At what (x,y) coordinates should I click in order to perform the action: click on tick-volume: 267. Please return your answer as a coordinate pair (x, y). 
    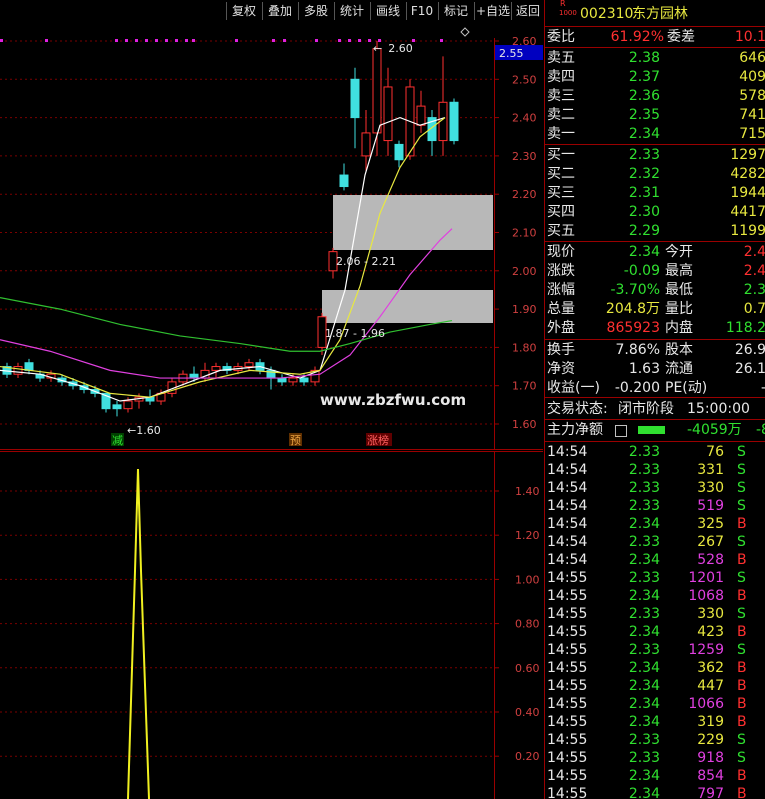
    Looking at the image, I should click on (710, 542).